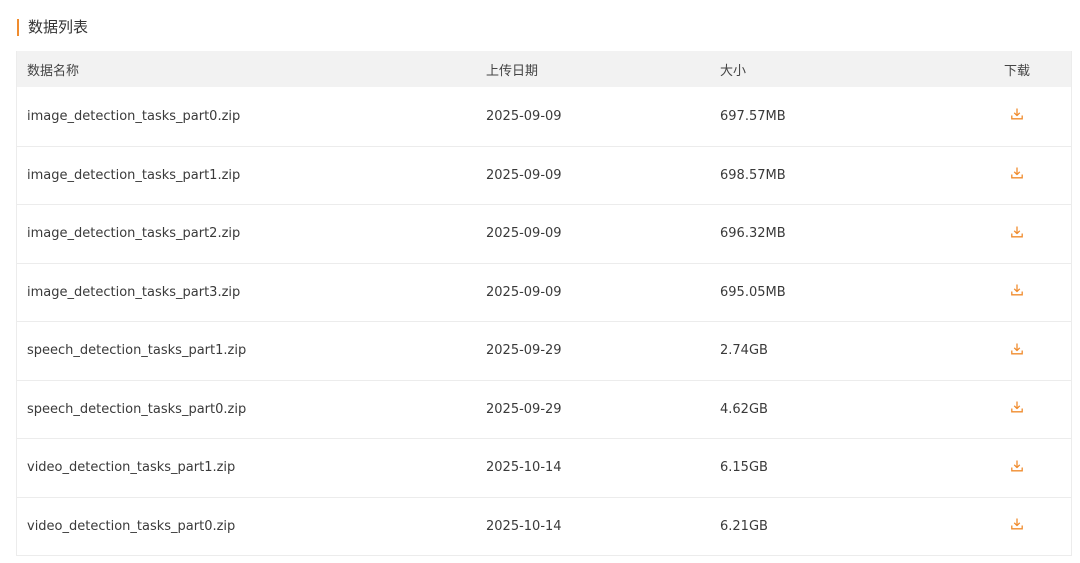  Describe the element at coordinates (134, 292) in the screenshot. I see `file-name: image_detection_tasks_part3.zip` at that location.